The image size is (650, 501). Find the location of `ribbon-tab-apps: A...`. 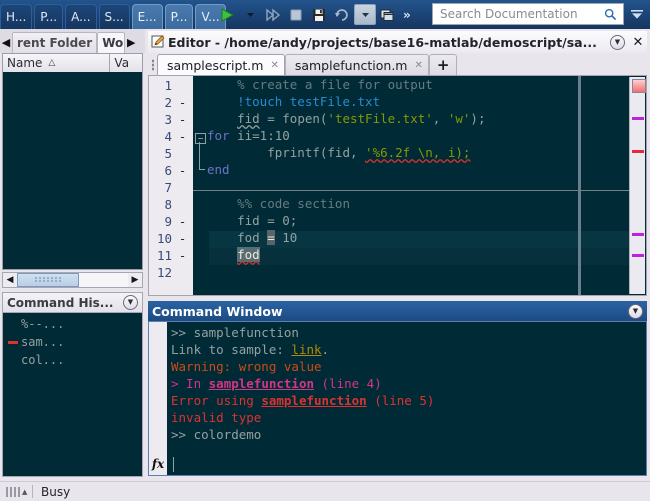

ribbon-tab-apps: A... is located at coordinates (81, 16).